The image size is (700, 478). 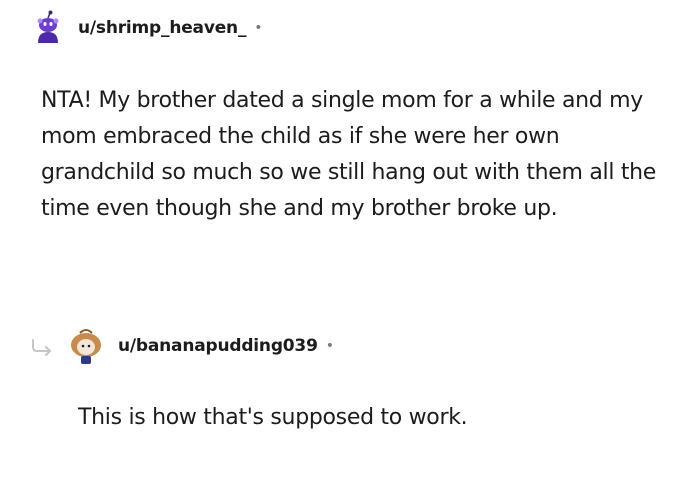 I want to click on username: u/shrimp_heaven_, so click(x=162, y=28).